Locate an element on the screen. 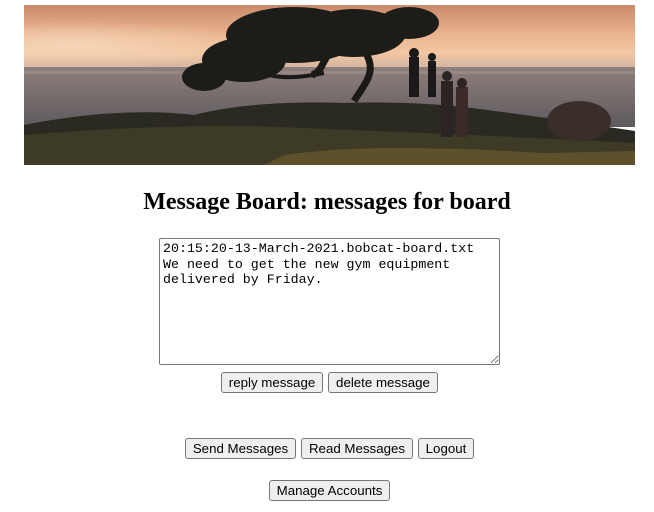 The width and height of the screenshot is (654, 512). page-title: Message Board: messages for board is located at coordinates (327, 202).